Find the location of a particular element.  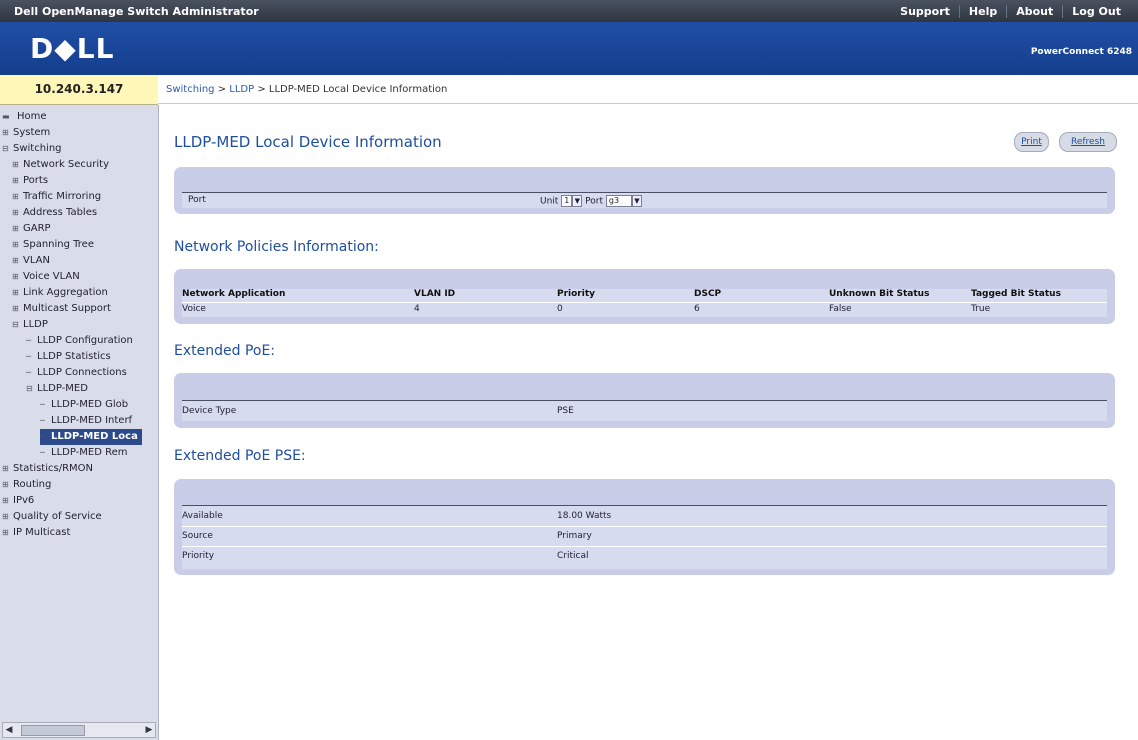

breadcrumb-current: LLDP-MED Local Device Information is located at coordinates (358, 89).